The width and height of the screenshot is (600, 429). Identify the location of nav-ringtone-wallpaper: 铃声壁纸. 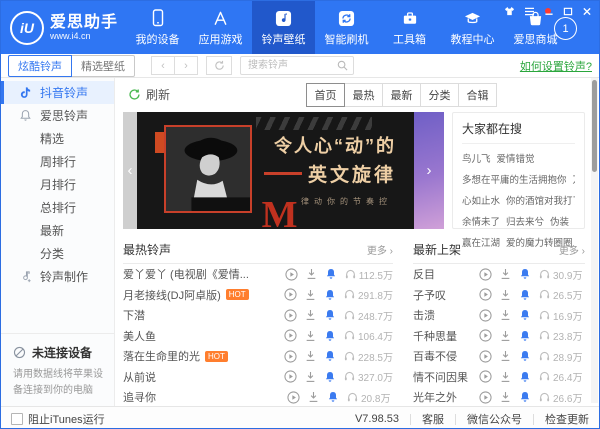
(284, 27).